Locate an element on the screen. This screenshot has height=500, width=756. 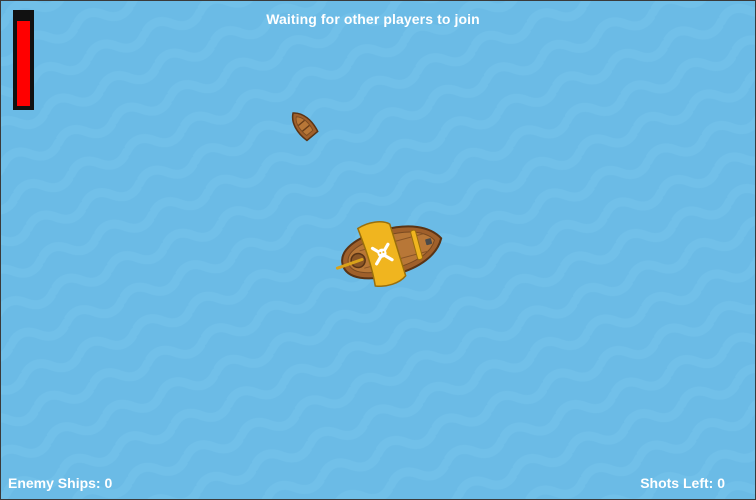
enemy-ships-value: 0 is located at coordinates (108, 483).